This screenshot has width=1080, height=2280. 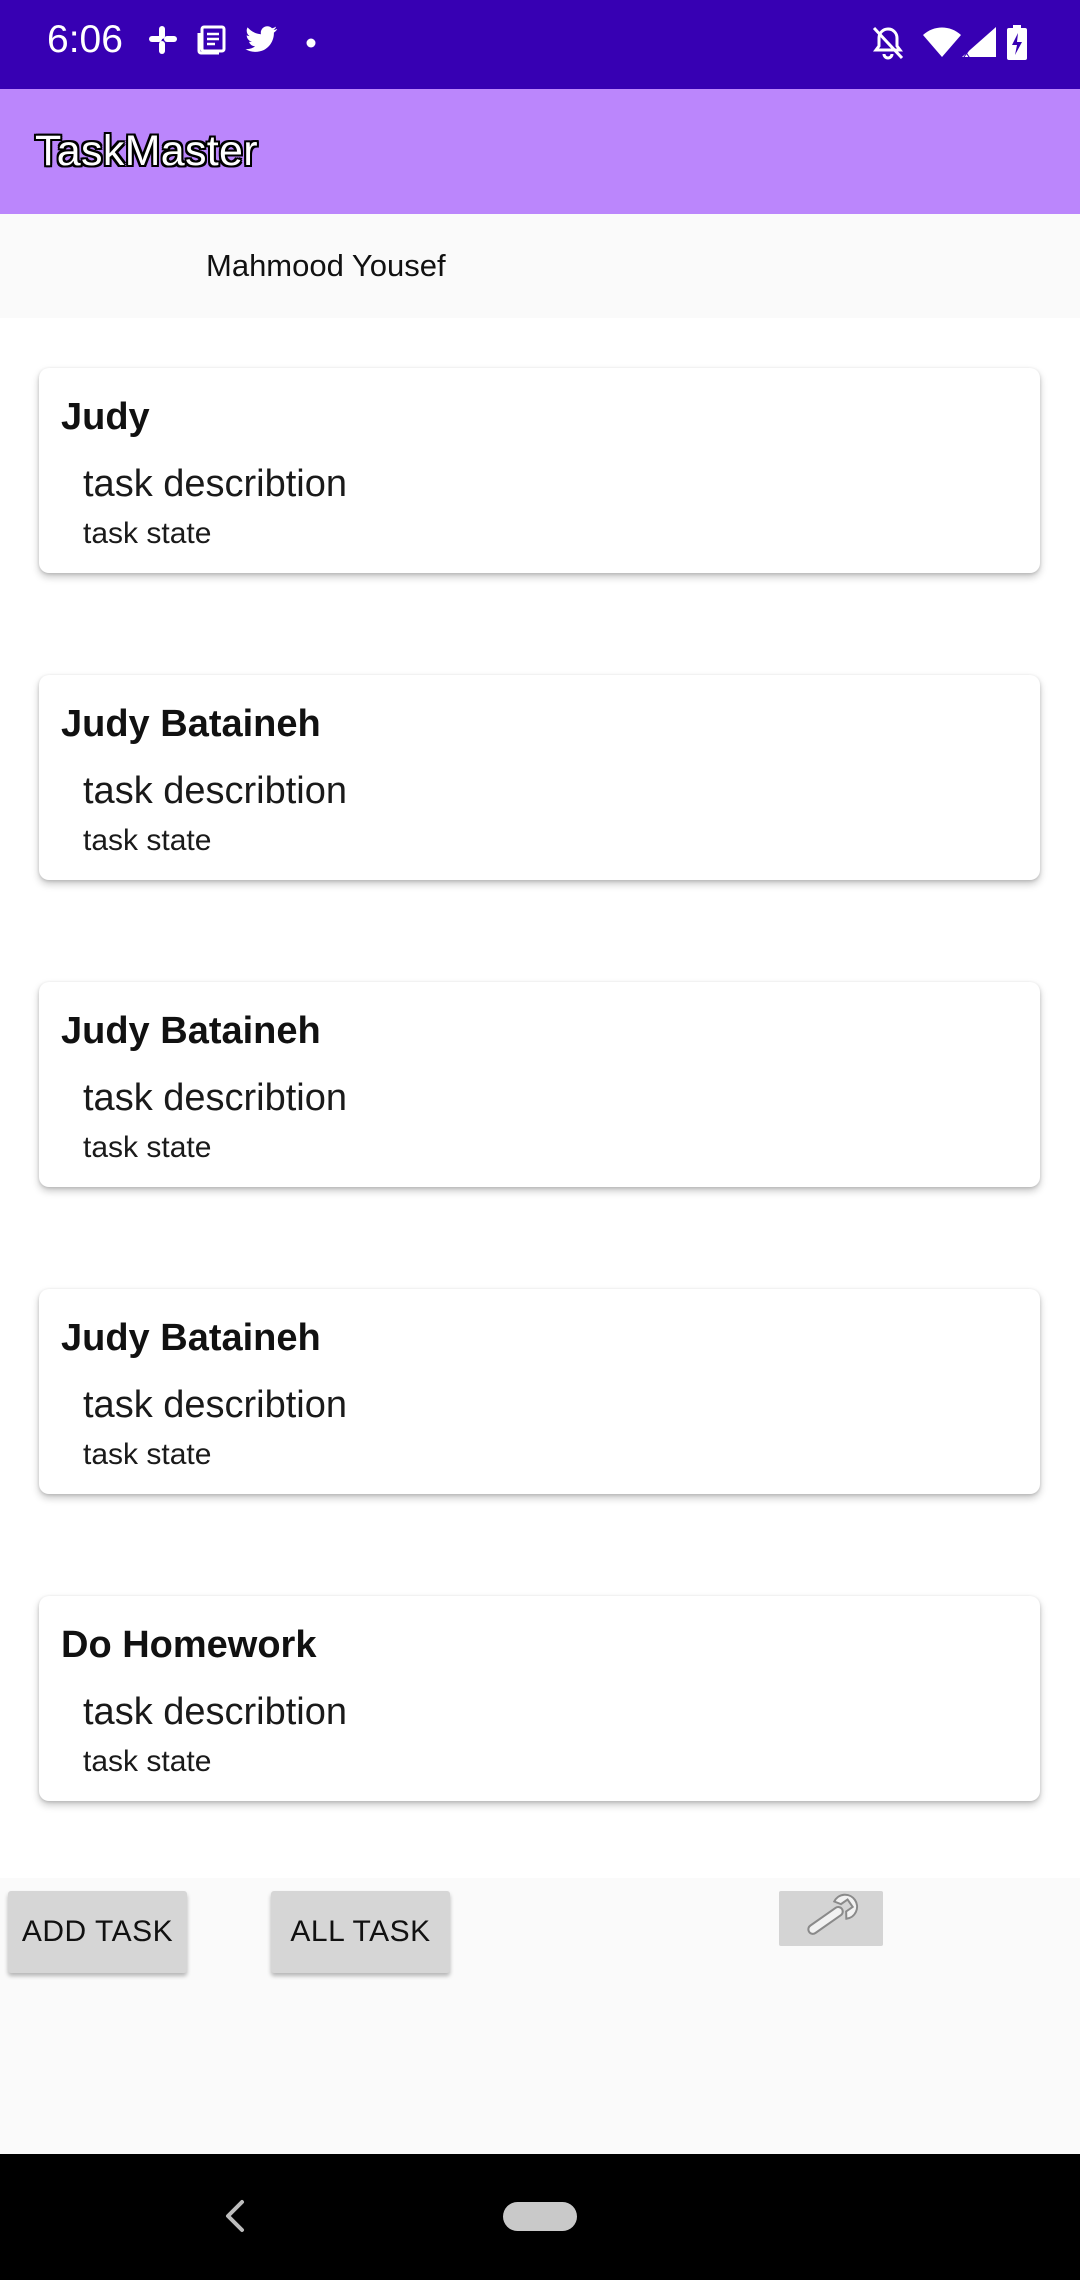 What do you see at coordinates (326, 265) in the screenshot?
I see `user-name: Mahmood Yousef` at bounding box center [326, 265].